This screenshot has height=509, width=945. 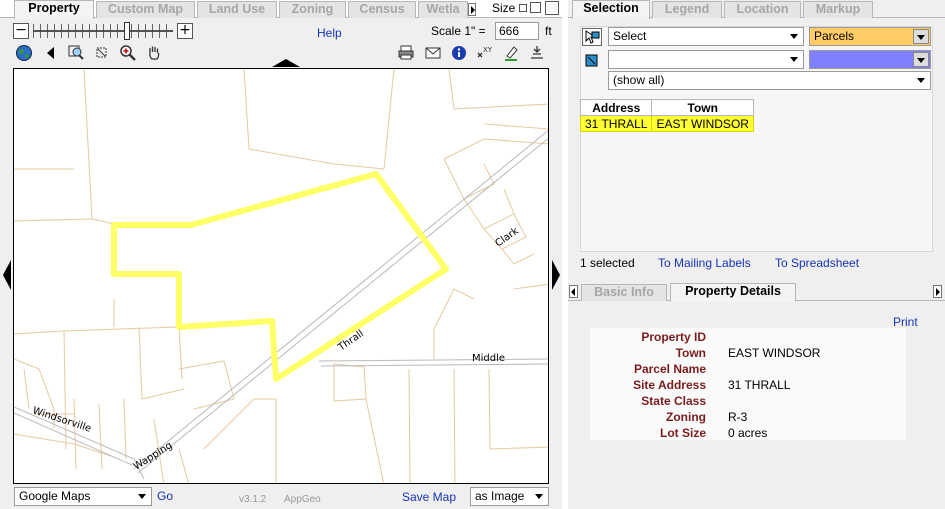 I want to click on layer-select-value: Parcels, so click(x=834, y=36).